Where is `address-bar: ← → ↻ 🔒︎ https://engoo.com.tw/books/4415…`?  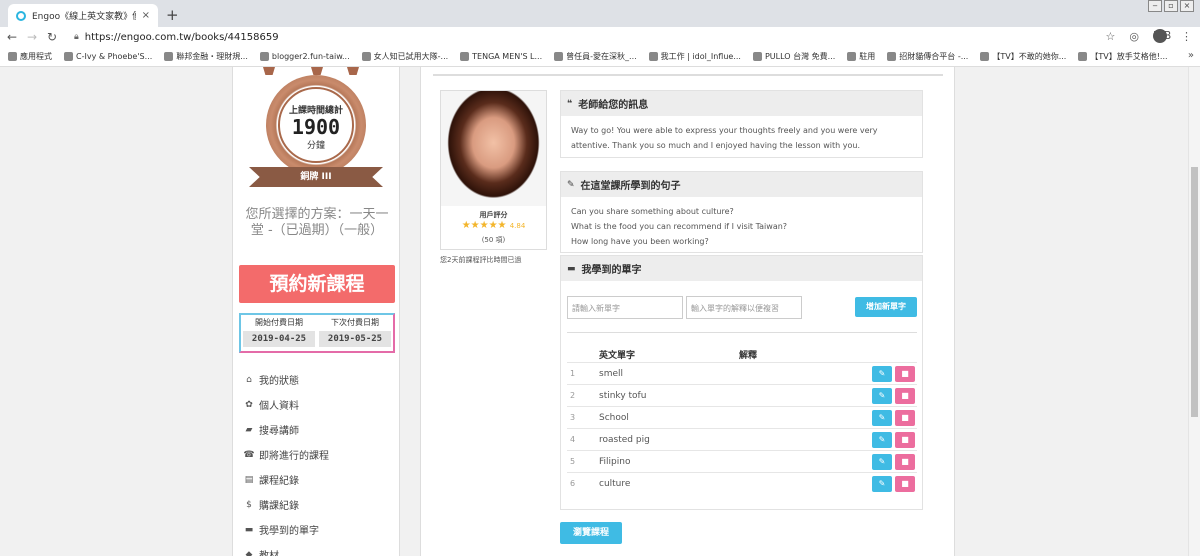
address-bar: ← → ↻ 🔒︎ https://engoo.com.tw/books/4415… is located at coordinates (600, 37).